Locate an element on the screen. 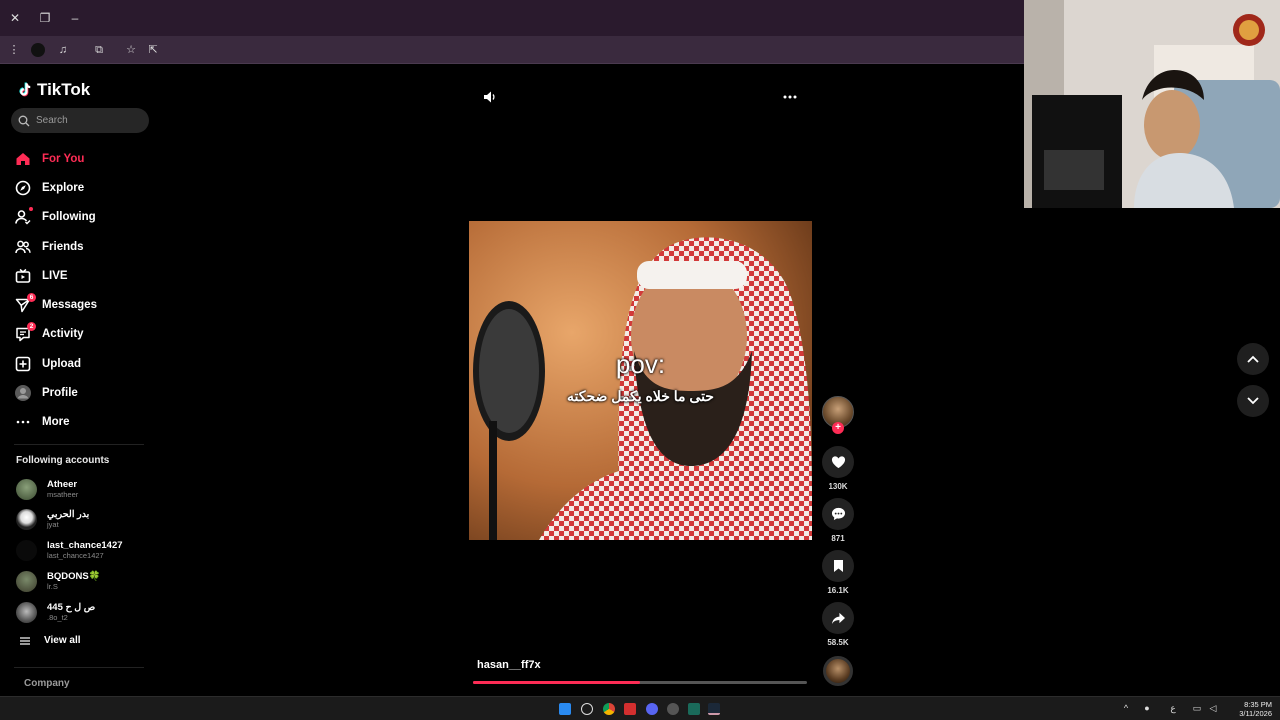 The height and width of the screenshot is (720, 1280). previous-video-button is located at coordinates (1253, 359).